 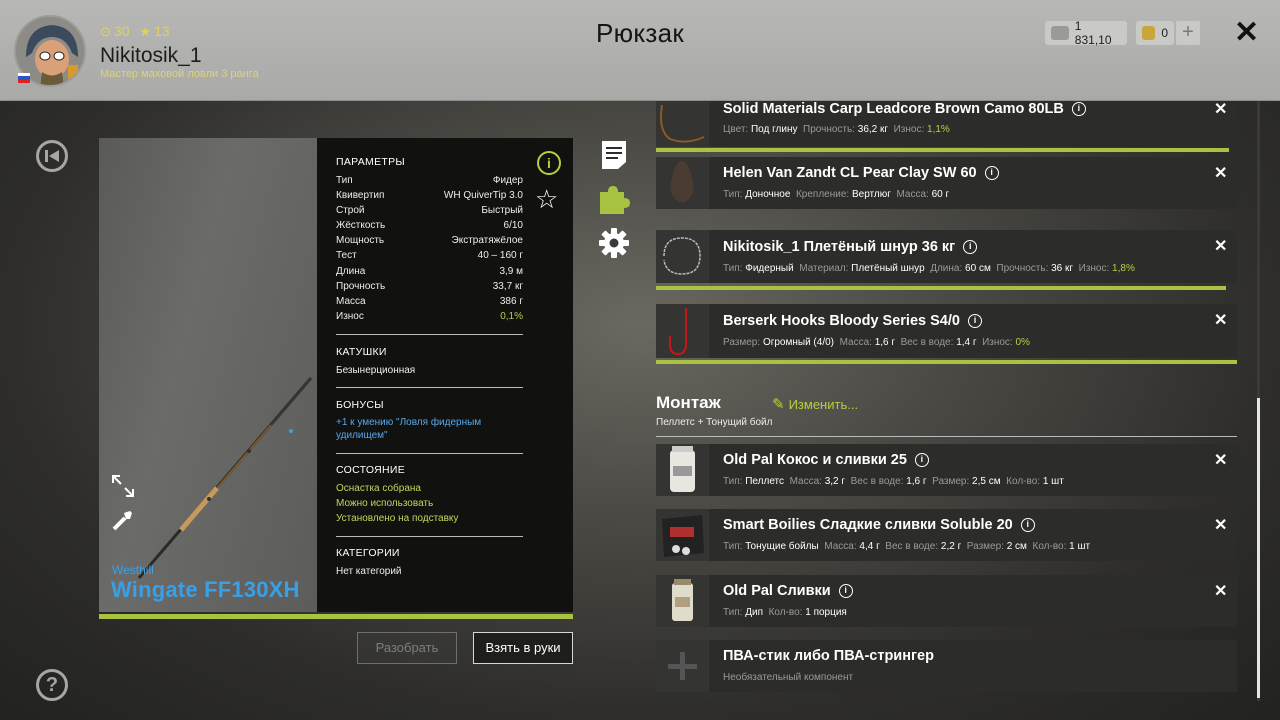 I want to click on item-name: ПВА-стик либо ПВА-стрингер, so click(x=828, y=656).